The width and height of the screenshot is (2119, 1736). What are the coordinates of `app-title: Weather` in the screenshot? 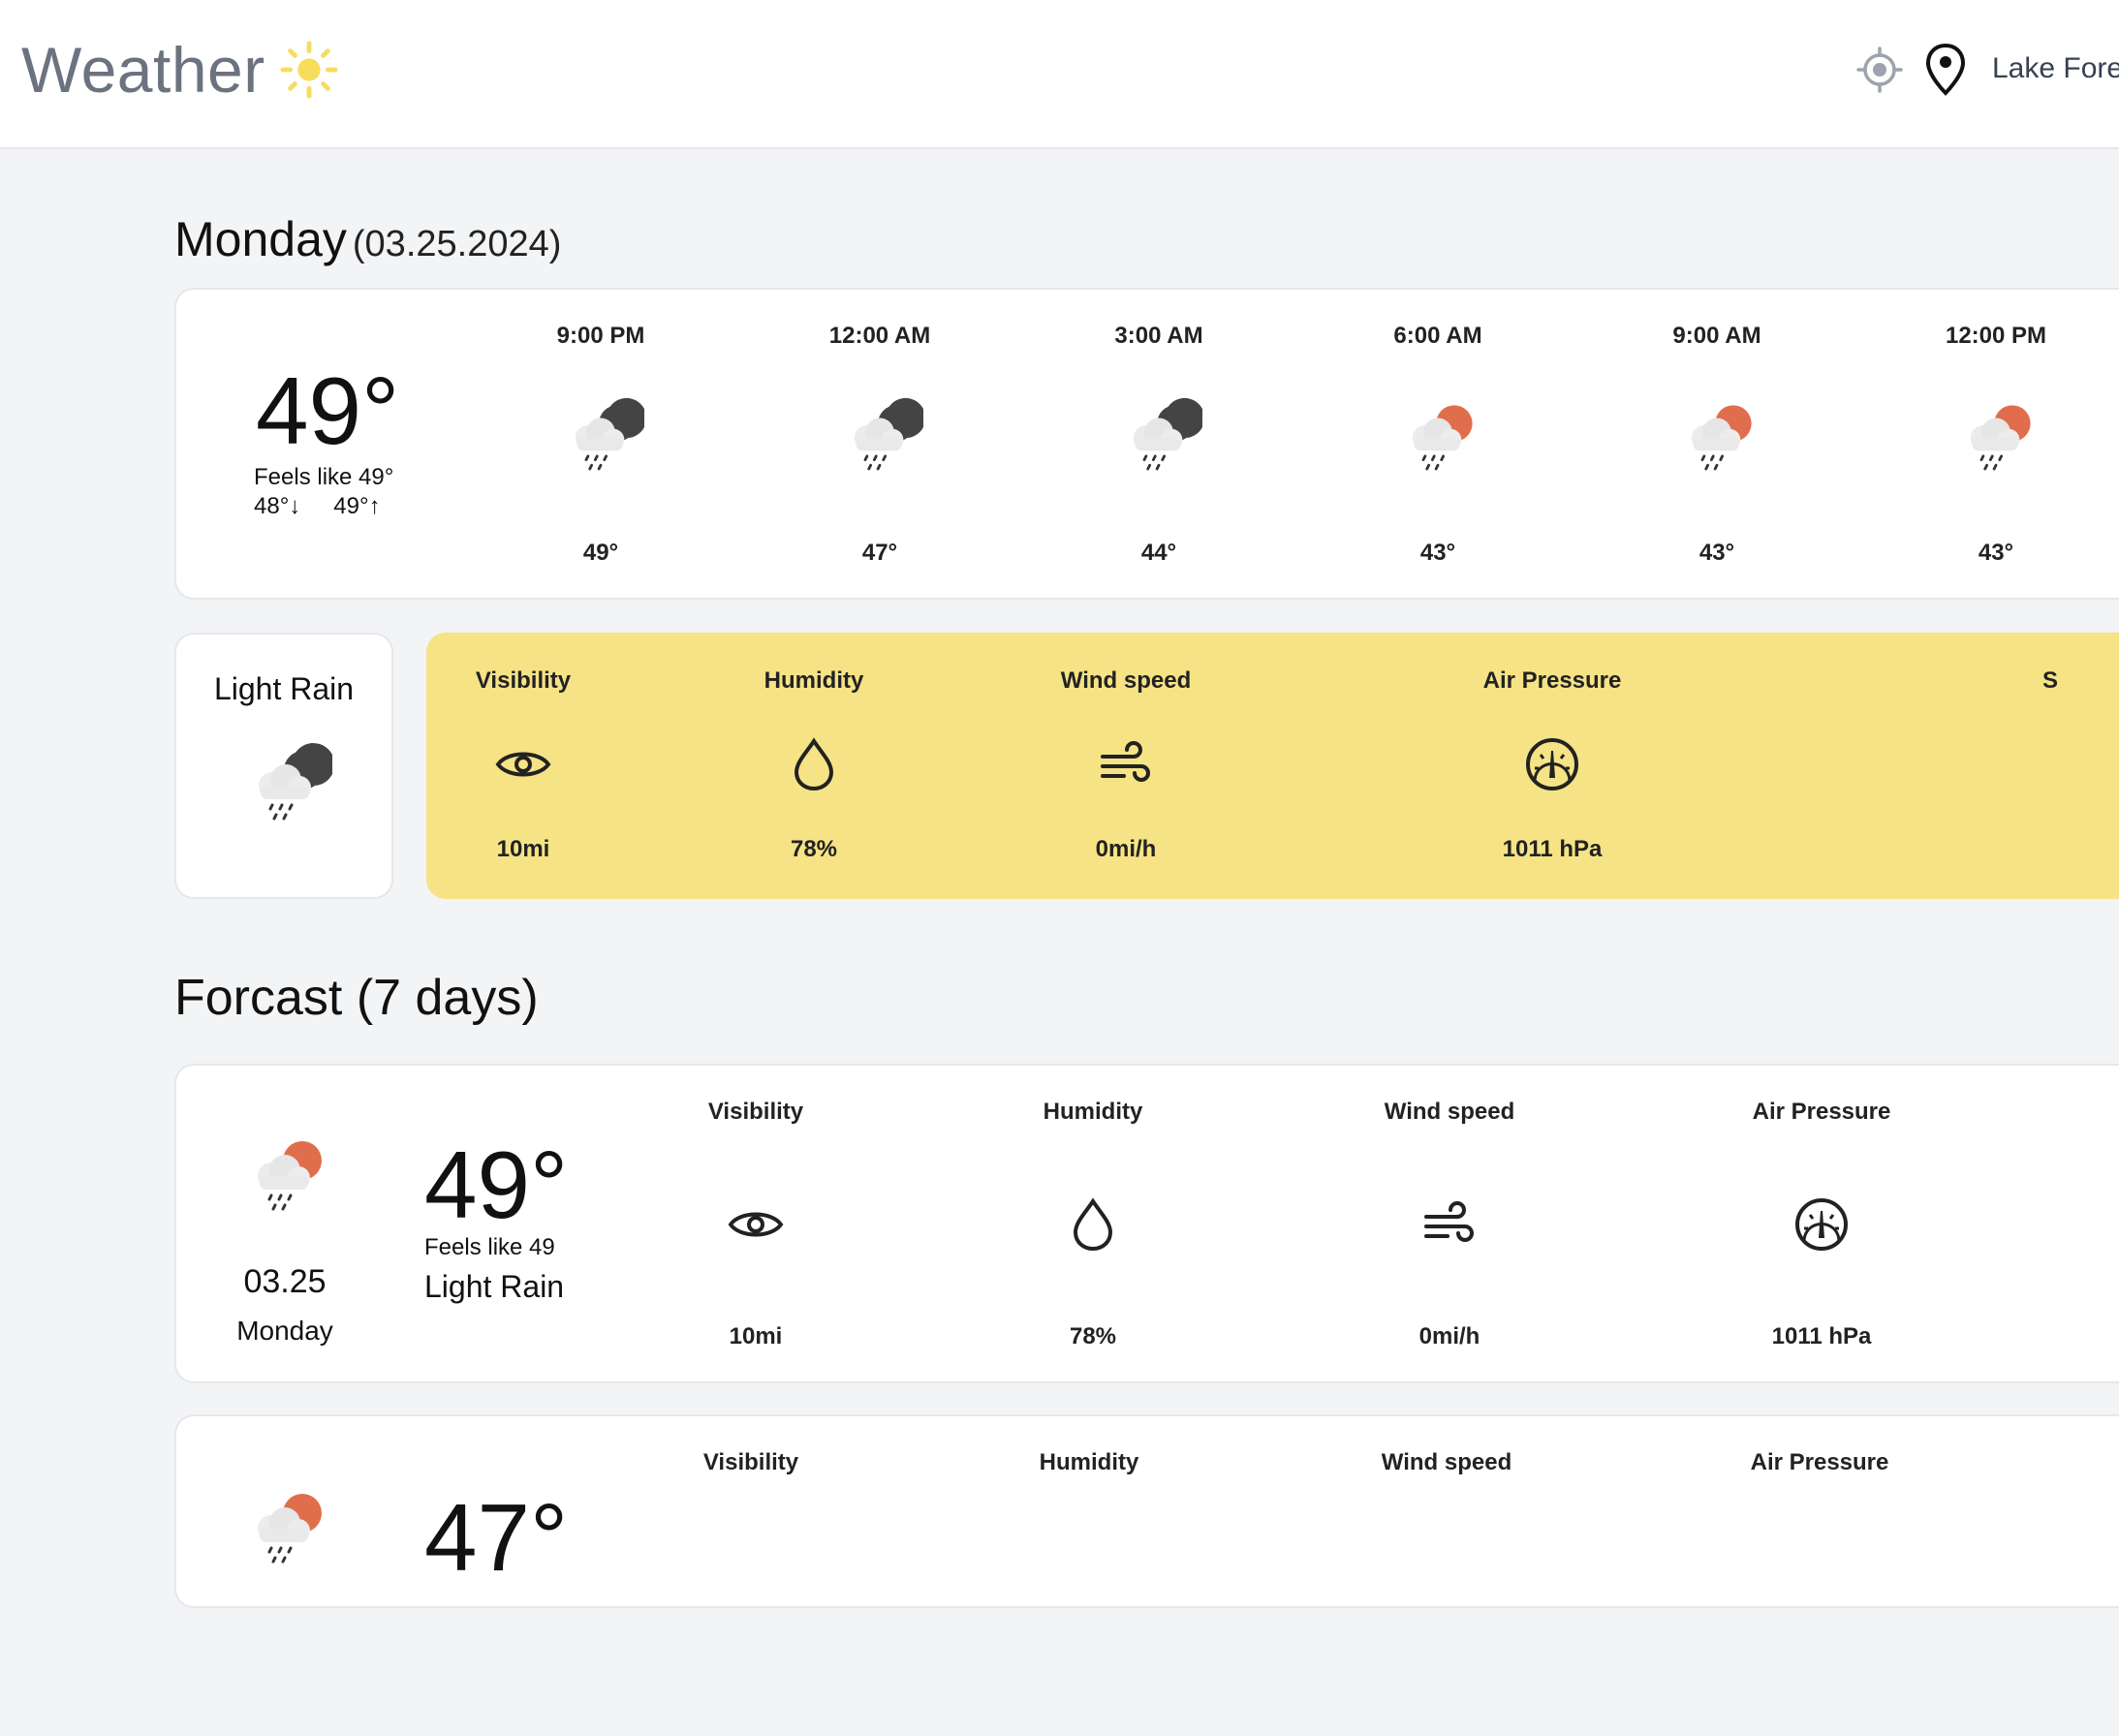 It's located at (143, 70).